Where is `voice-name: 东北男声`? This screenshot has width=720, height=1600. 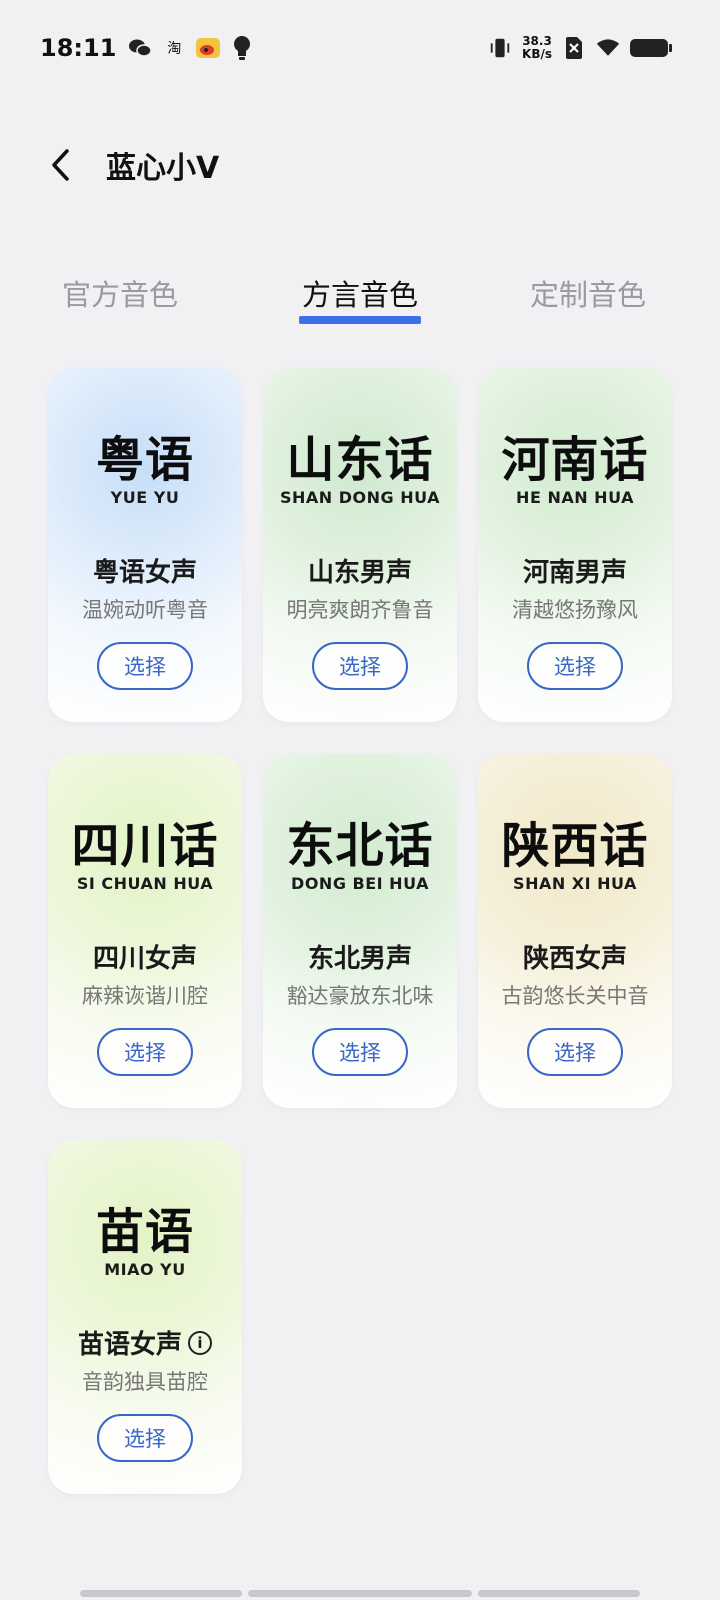
voice-name: 东北男声 is located at coordinates (359, 959).